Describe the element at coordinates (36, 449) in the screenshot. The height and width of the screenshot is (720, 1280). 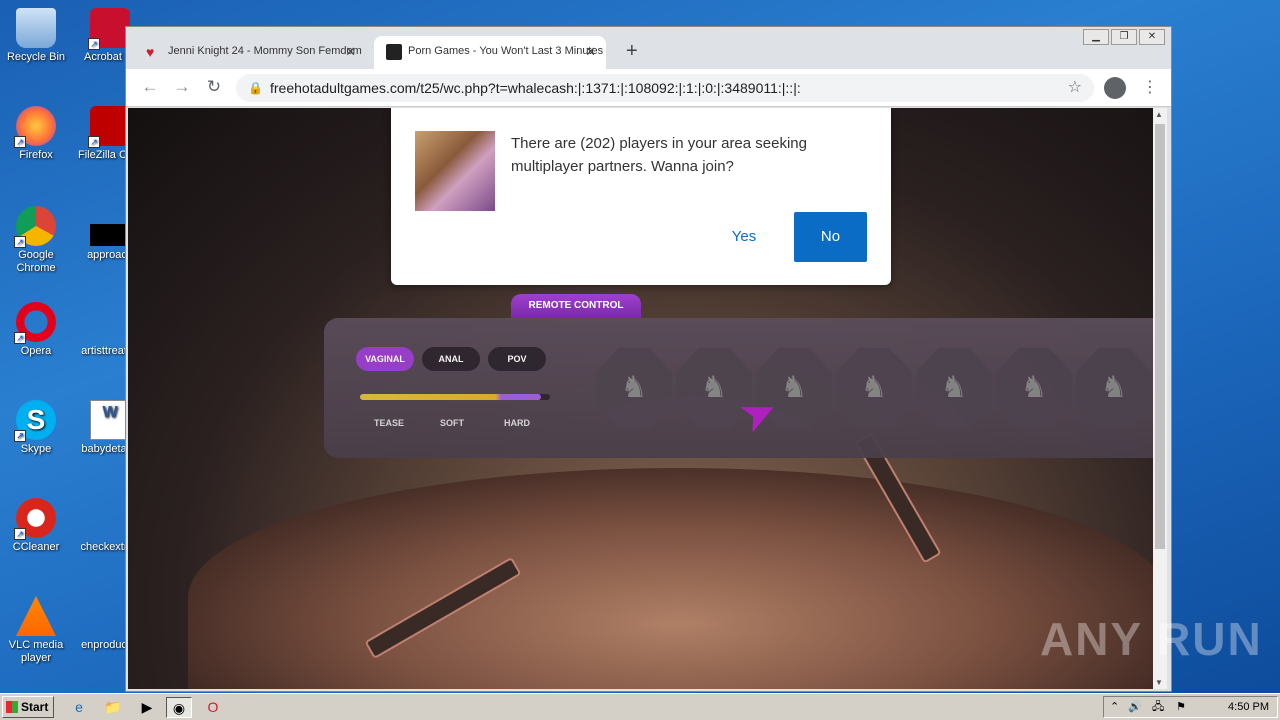
I see `desktop-icon-label: Skype` at that location.